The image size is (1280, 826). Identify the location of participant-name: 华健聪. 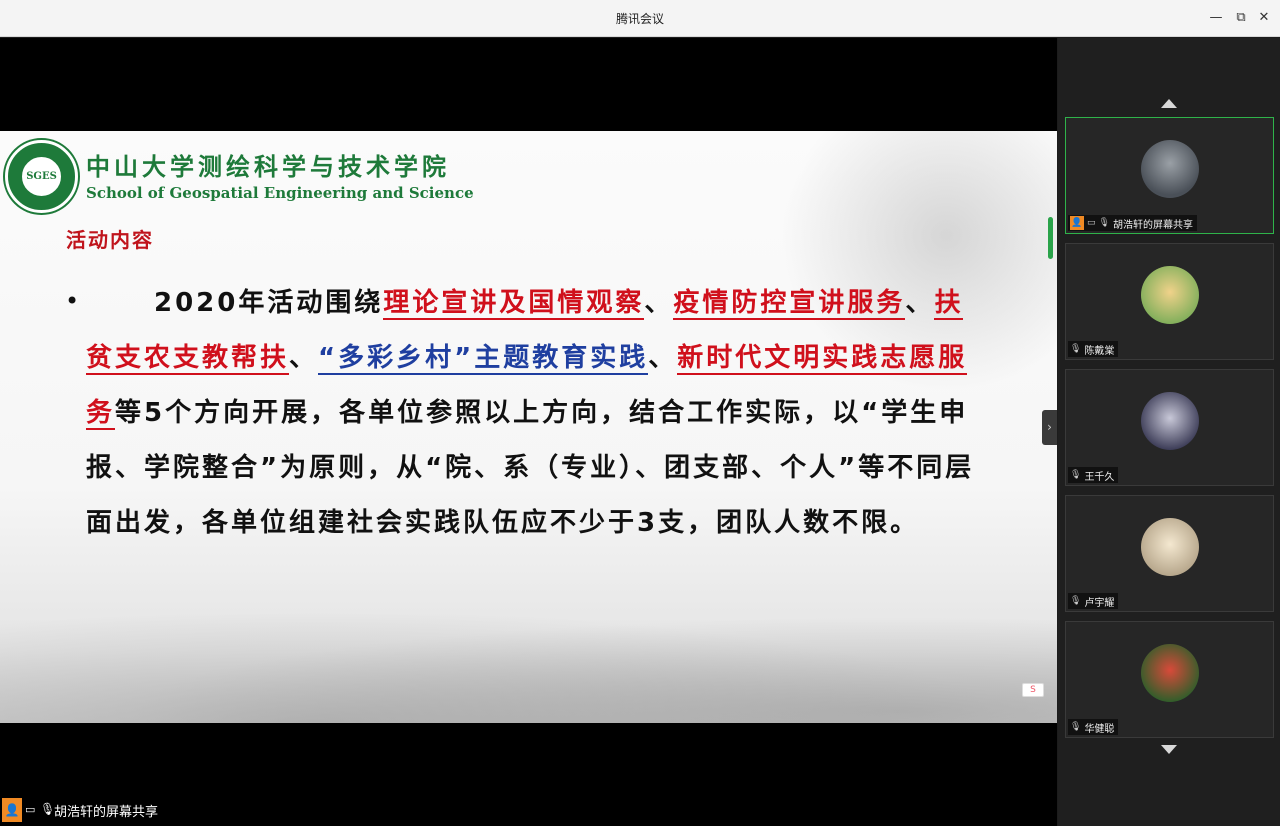
(1099, 729).